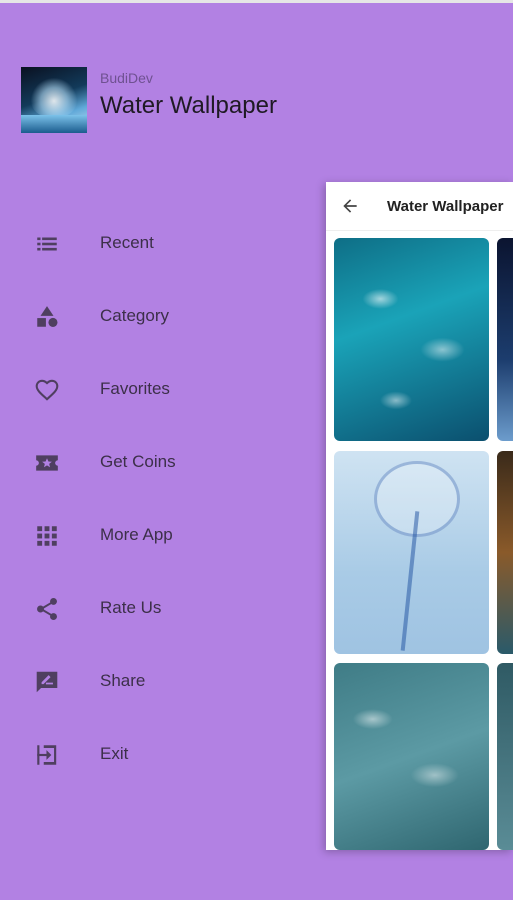  What do you see at coordinates (127, 242) in the screenshot?
I see `menu-label-recent: Recent` at bounding box center [127, 242].